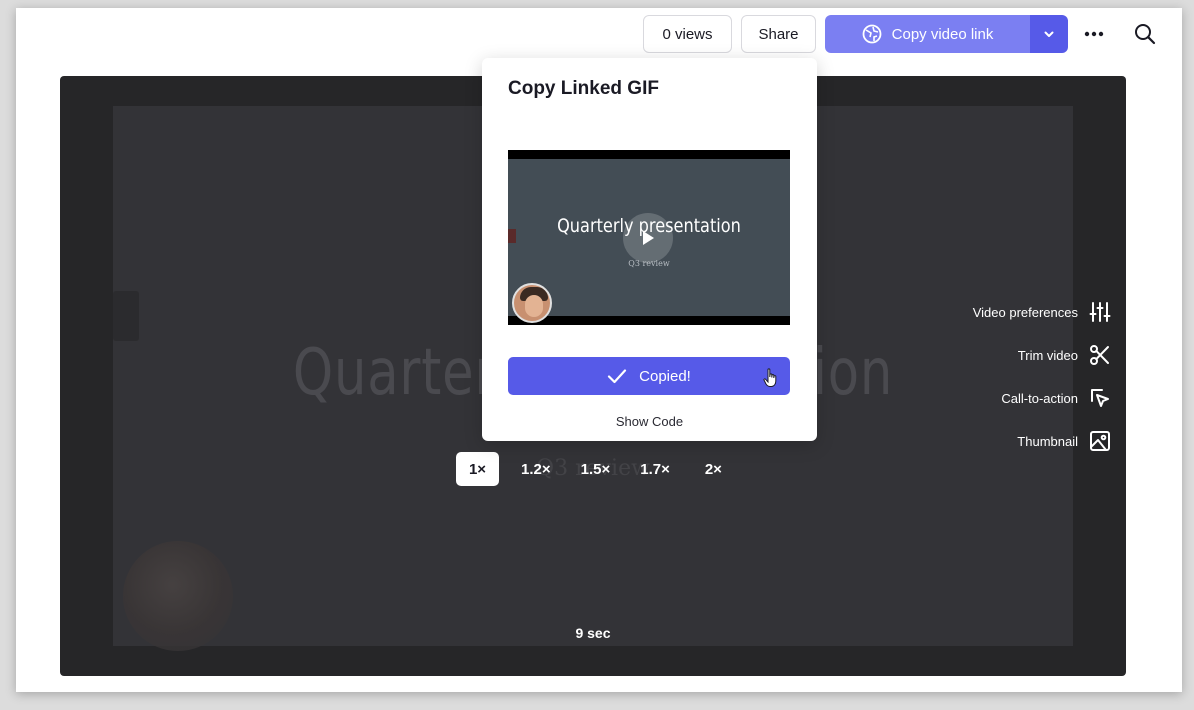 The width and height of the screenshot is (1194, 710). What do you see at coordinates (593, 633) in the screenshot?
I see `video-duration: 9 sec` at bounding box center [593, 633].